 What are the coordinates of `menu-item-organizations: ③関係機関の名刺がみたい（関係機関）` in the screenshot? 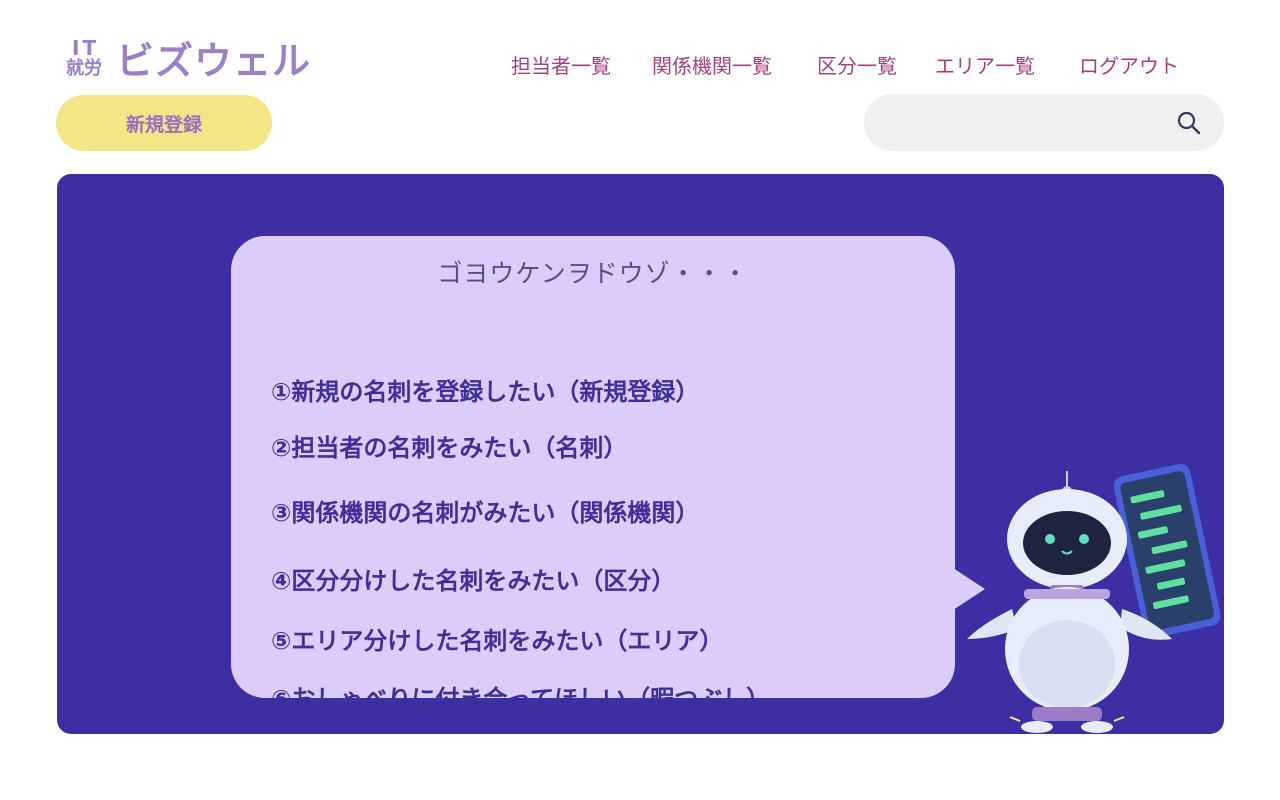 It's located at (485, 513).